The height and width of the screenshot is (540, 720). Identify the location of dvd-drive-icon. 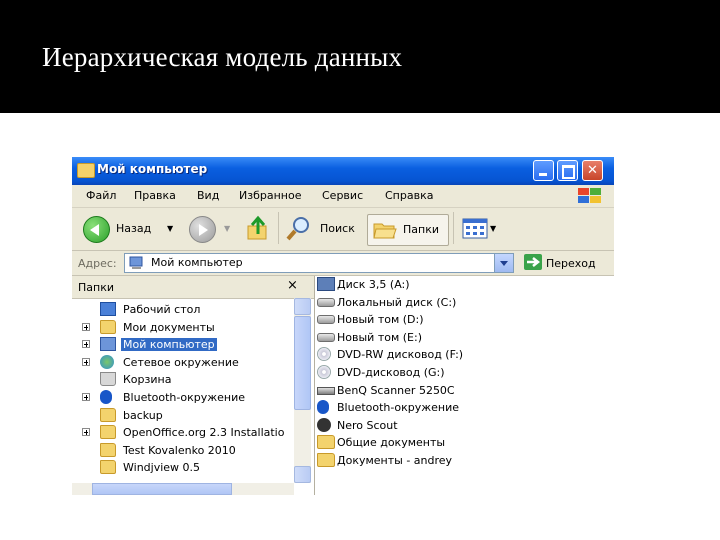
(324, 354).